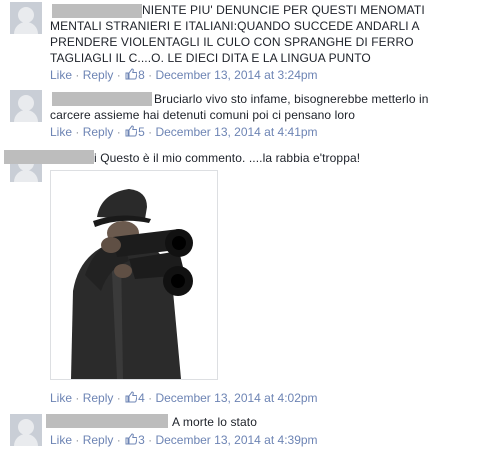 The image size is (490, 450). What do you see at coordinates (61, 440) in the screenshot?
I see `comment-4-like-link: Like` at bounding box center [61, 440].